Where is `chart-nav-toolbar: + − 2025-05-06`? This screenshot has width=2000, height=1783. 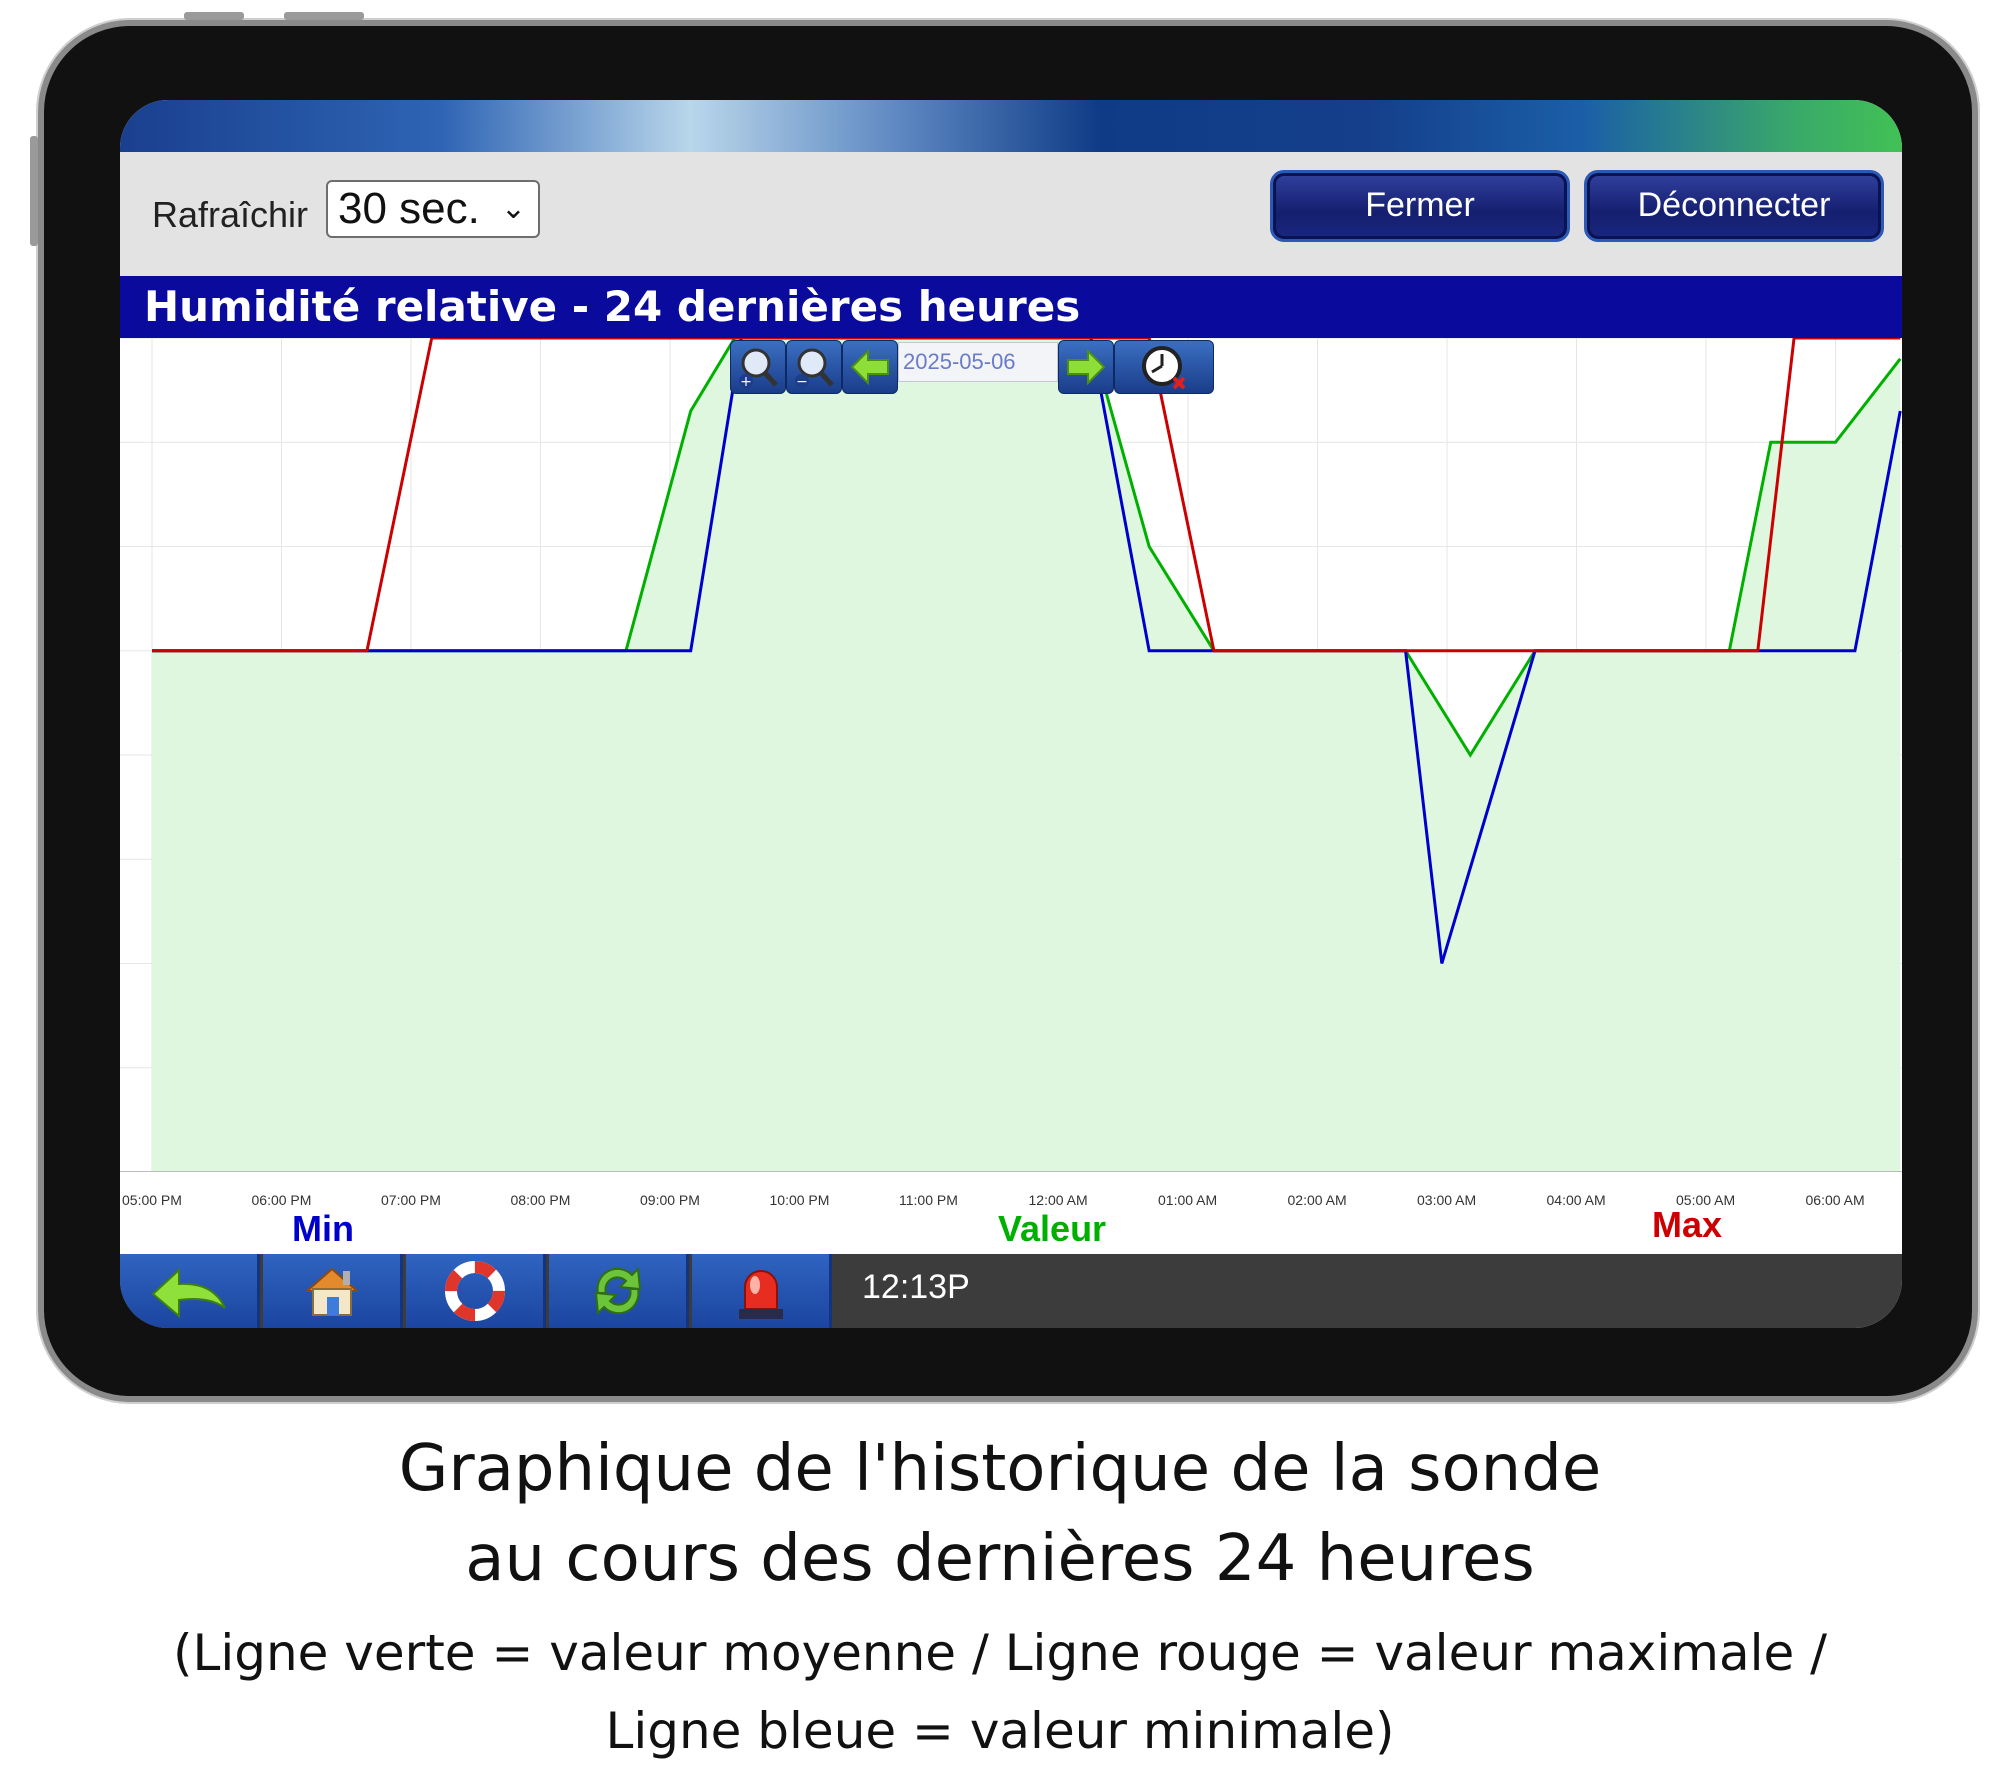 chart-nav-toolbar: + − 2025-05-06 is located at coordinates (972, 367).